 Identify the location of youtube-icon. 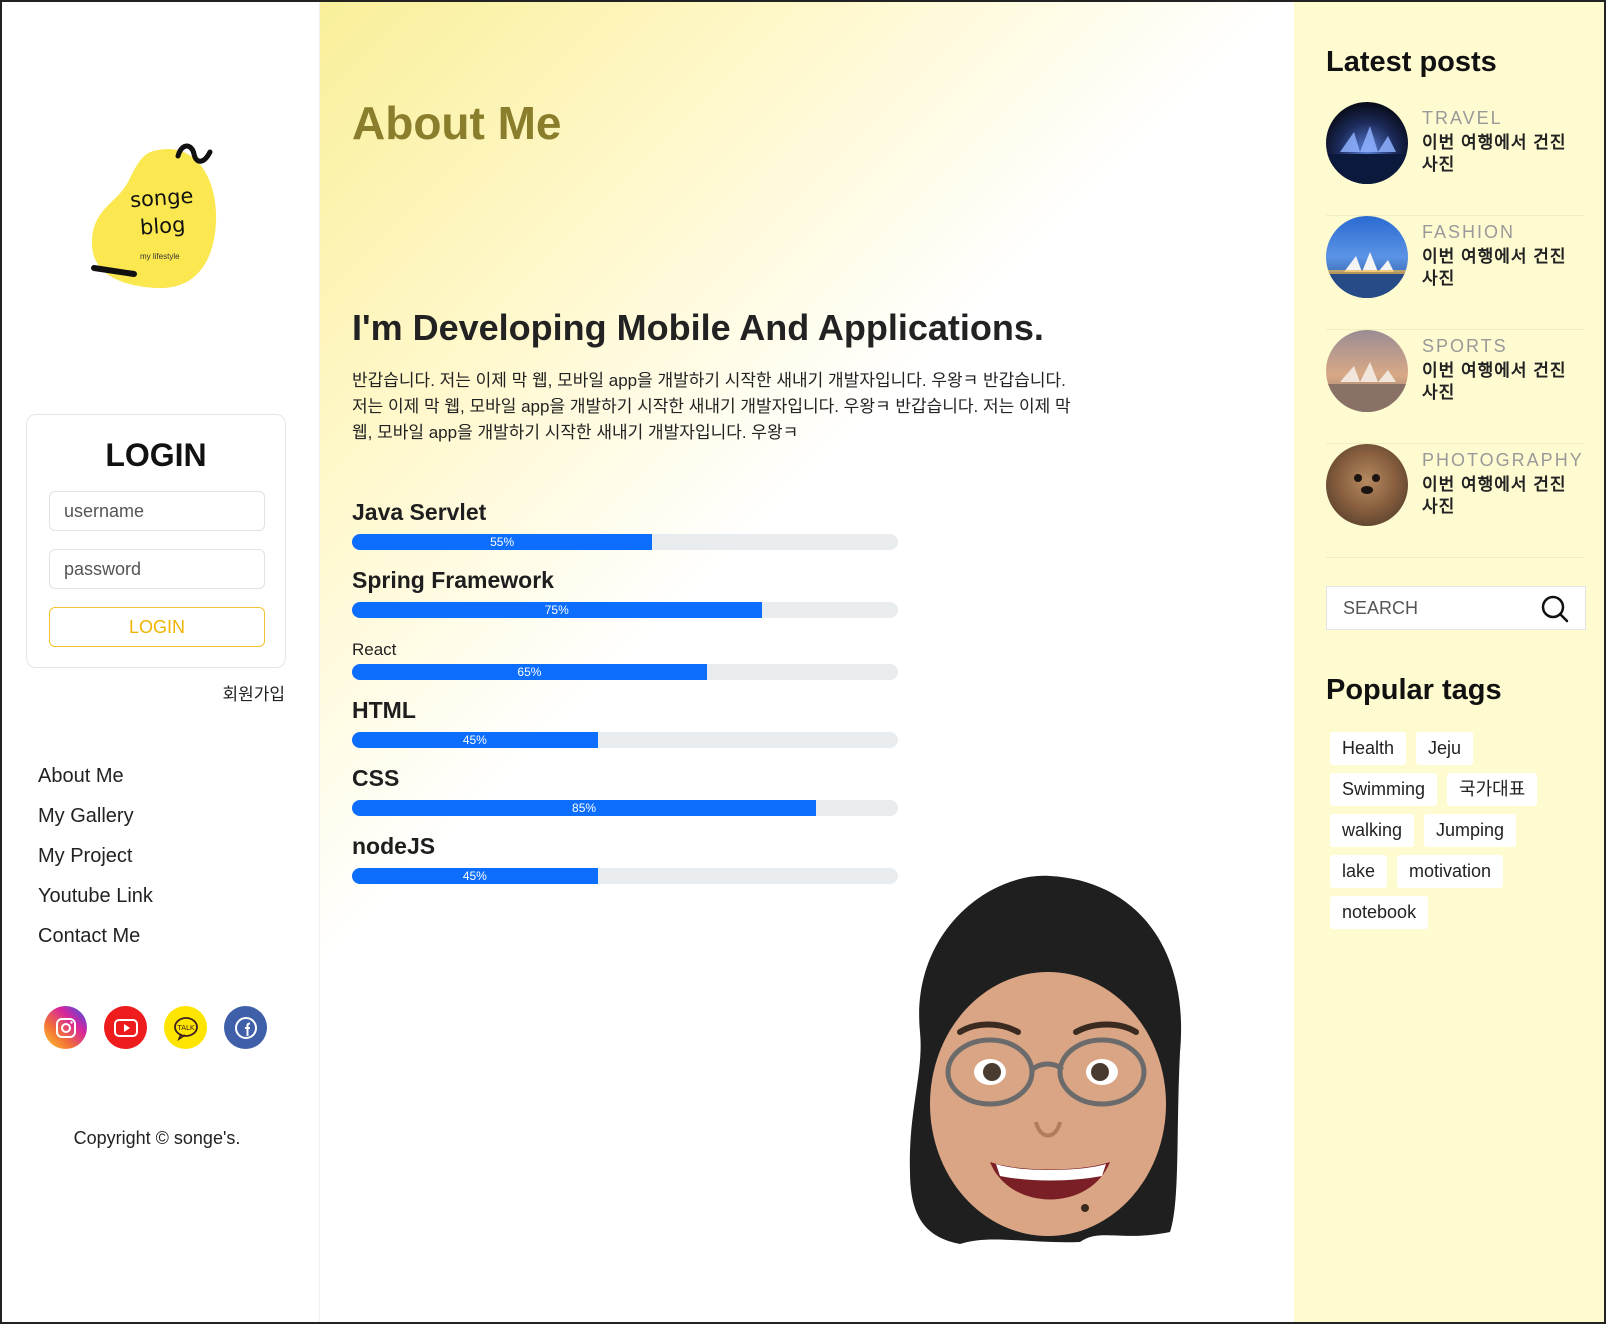
(125, 1027).